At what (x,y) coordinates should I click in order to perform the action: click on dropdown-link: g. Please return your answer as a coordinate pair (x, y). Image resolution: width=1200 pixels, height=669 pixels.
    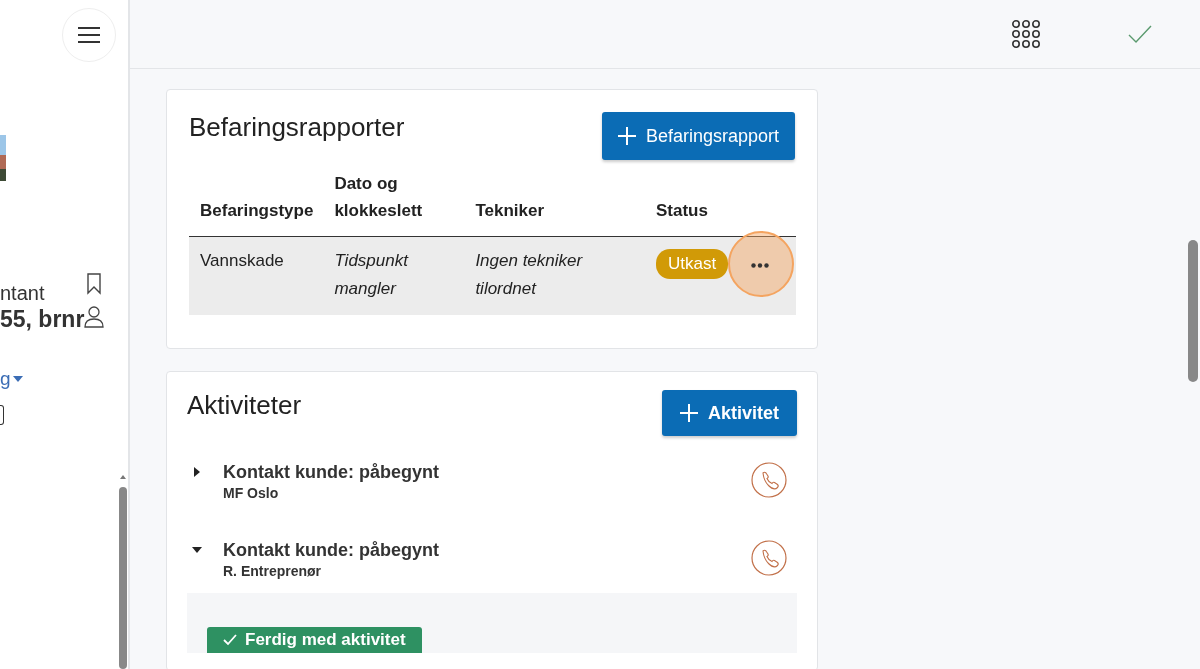
    Looking at the image, I should click on (5, 379).